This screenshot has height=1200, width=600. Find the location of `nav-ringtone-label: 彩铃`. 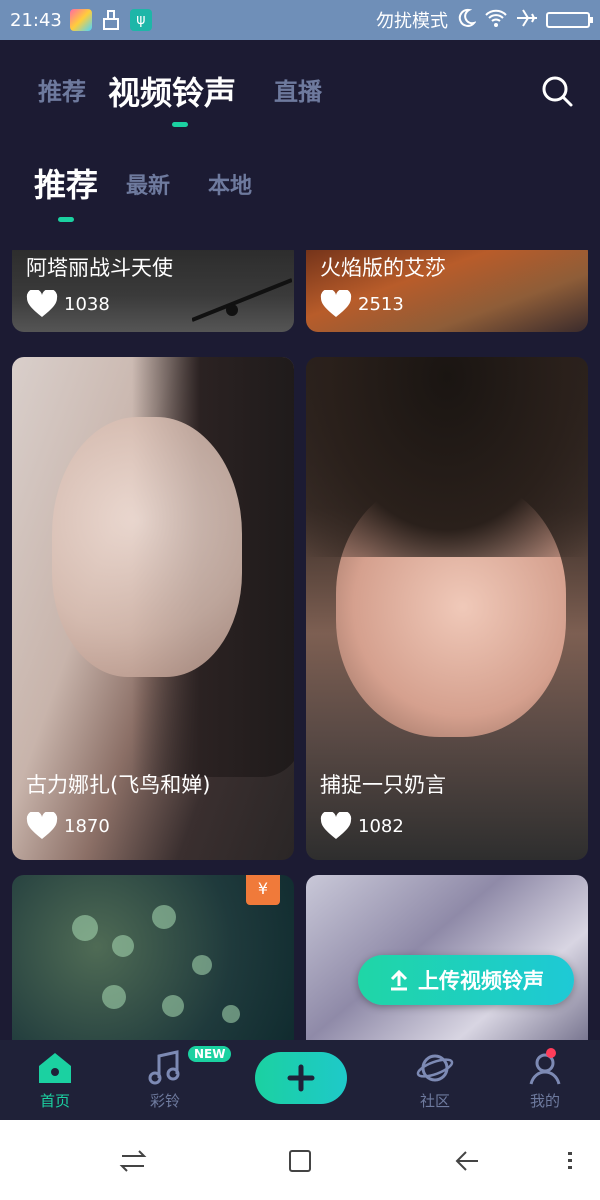

nav-ringtone-label: 彩铃 is located at coordinates (164, 1101).